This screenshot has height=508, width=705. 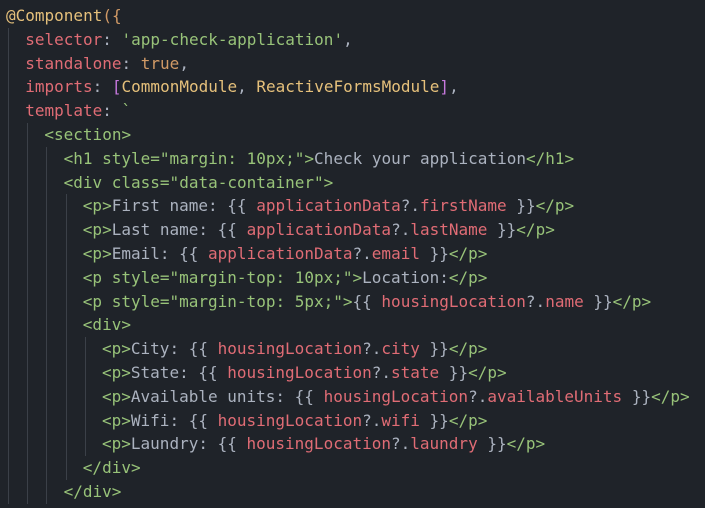 What do you see at coordinates (116, 87) in the screenshot?
I see `code-token: [` at bounding box center [116, 87].